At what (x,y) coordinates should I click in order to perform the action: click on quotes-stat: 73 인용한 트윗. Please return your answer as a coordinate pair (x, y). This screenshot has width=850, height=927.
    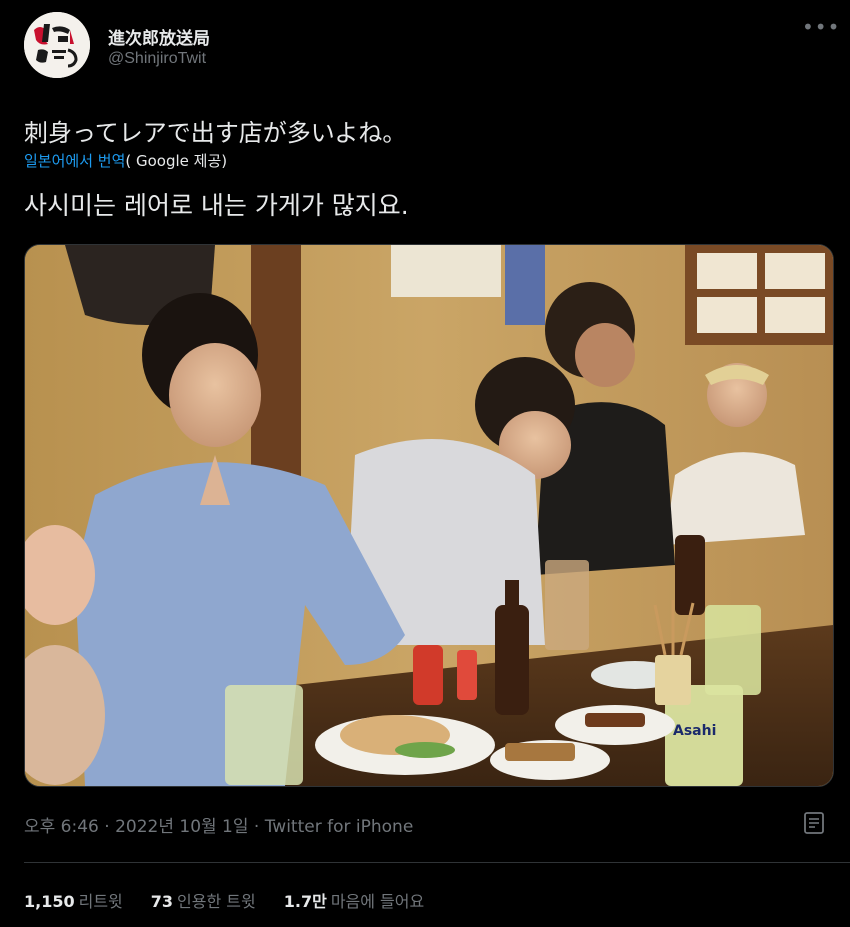
    Looking at the image, I should click on (203, 900).